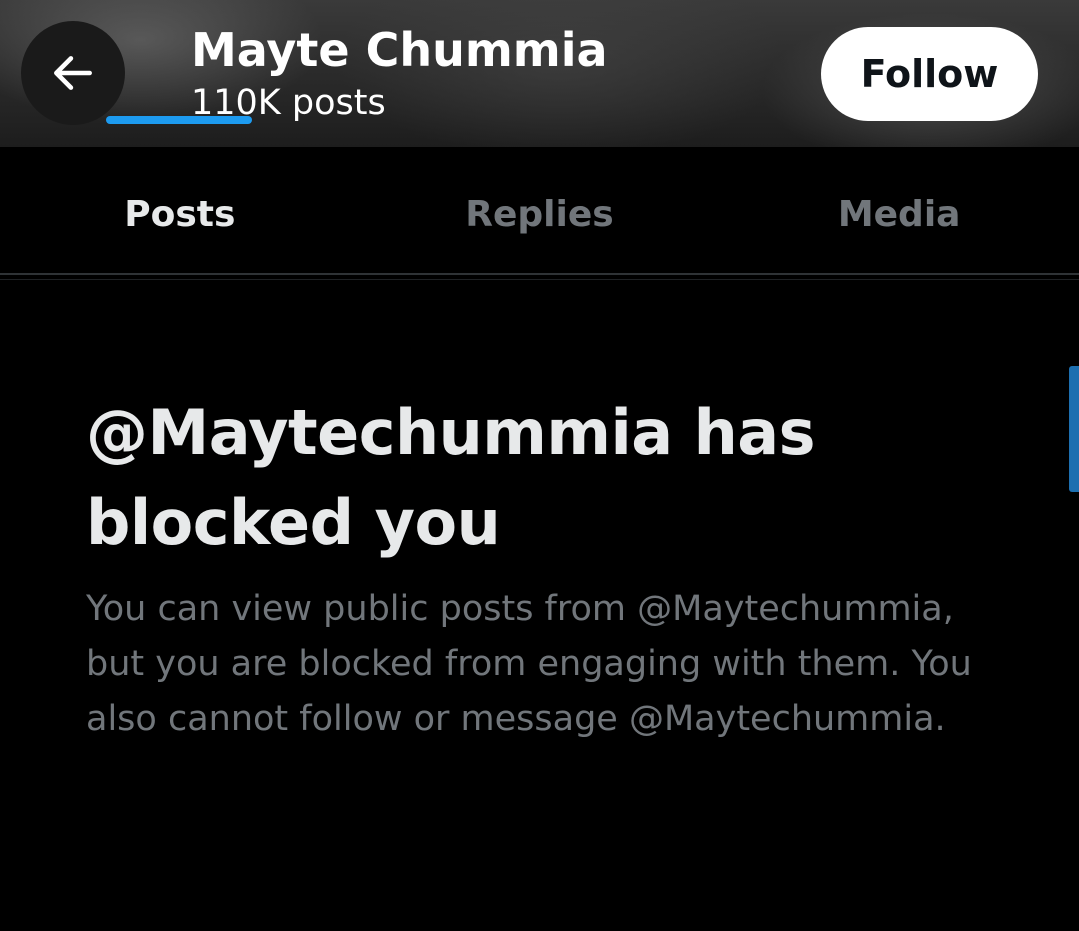 This screenshot has width=1079, height=931. I want to click on follow-button: Follow, so click(929, 74).